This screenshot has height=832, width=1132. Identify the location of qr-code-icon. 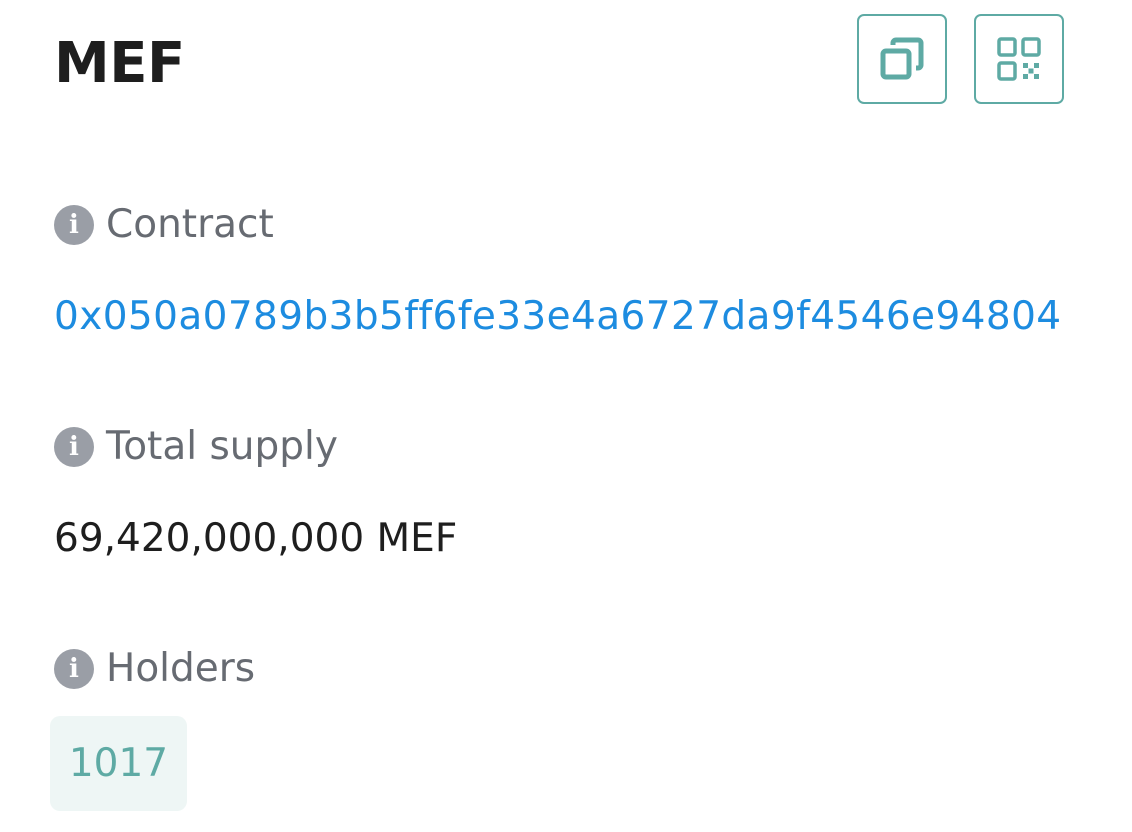
(1019, 59).